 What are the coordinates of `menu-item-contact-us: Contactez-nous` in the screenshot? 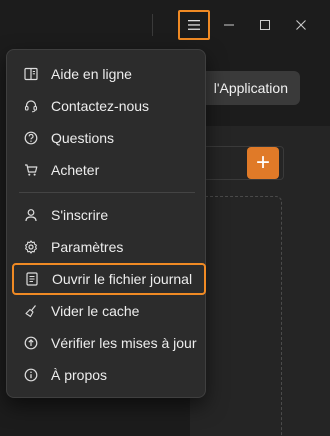 It's located at (106, 106).